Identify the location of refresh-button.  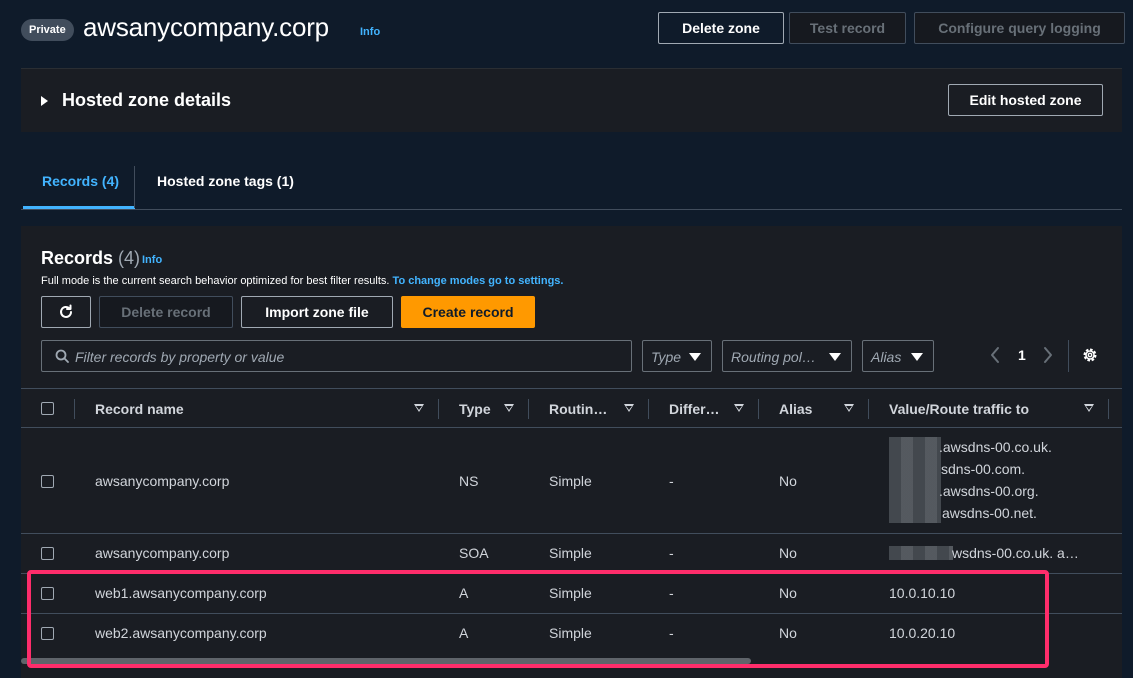
(66, 312).